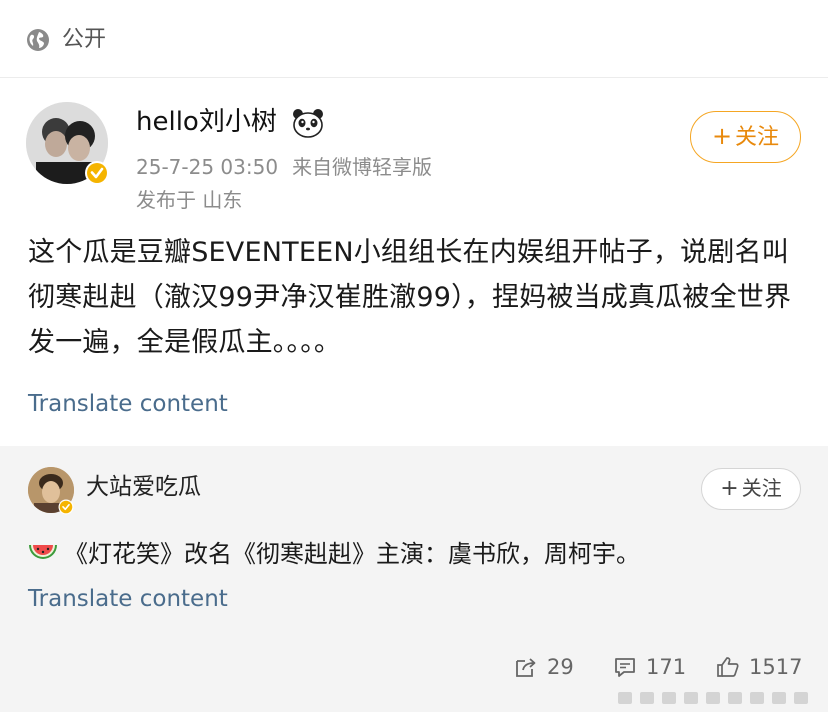 The image size is (828, 712). I want to click on follow-label: 关注, so click(757, 137).